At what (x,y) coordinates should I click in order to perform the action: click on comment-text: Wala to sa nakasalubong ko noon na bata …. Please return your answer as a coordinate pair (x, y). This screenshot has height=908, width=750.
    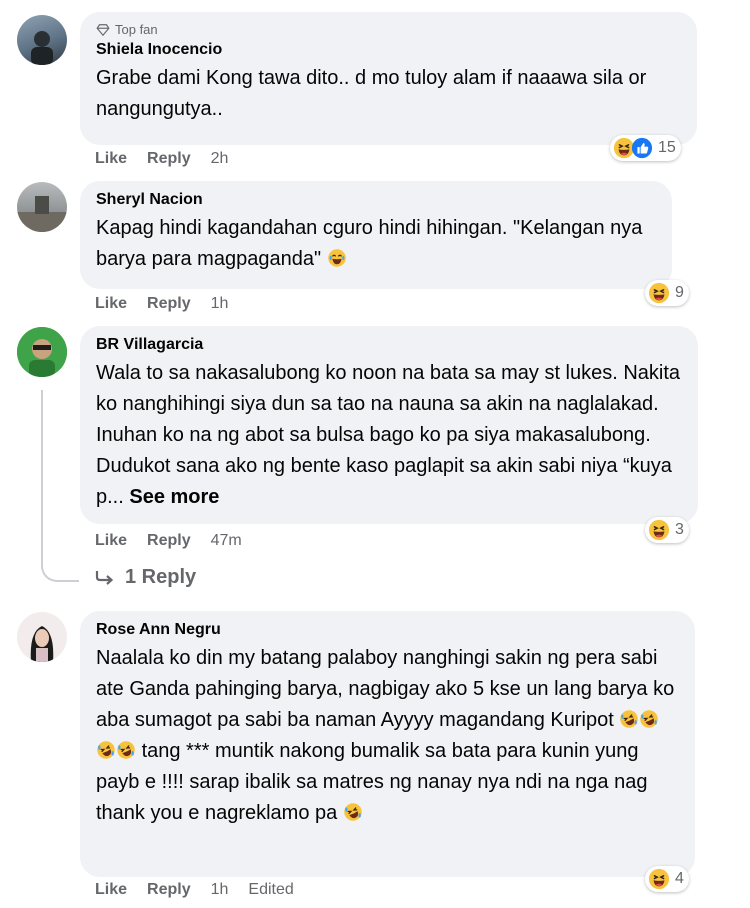
    Looking at the image, I should click on (389, 435).